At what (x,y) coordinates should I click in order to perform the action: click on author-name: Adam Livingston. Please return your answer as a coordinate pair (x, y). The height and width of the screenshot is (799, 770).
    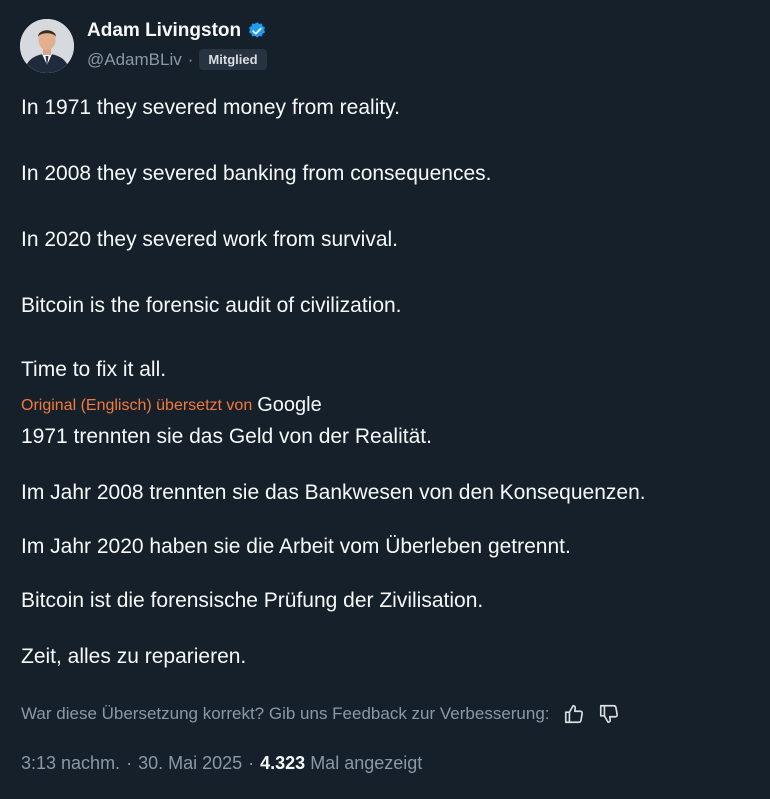
    Looking at the image, I should click on (164, 31).